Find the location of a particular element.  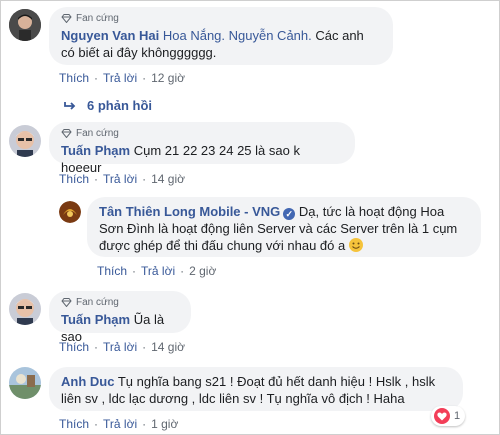

comment-actions: Thích · Trả lời · 1 giờ is located at coordinates (119, 424).